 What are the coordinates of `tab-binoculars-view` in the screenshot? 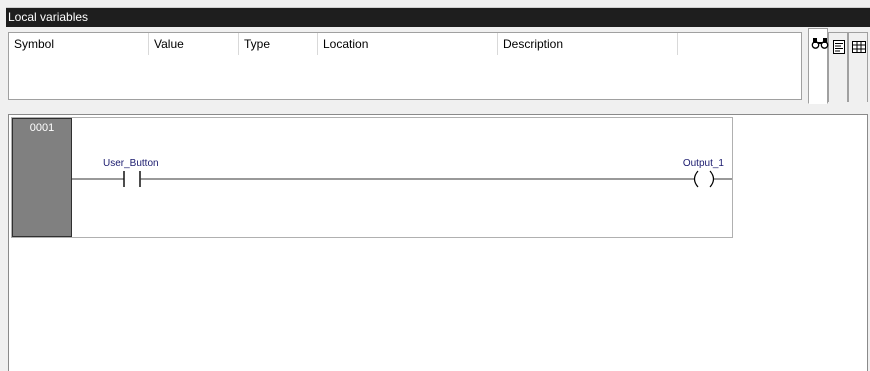 It's located at (818, 66).